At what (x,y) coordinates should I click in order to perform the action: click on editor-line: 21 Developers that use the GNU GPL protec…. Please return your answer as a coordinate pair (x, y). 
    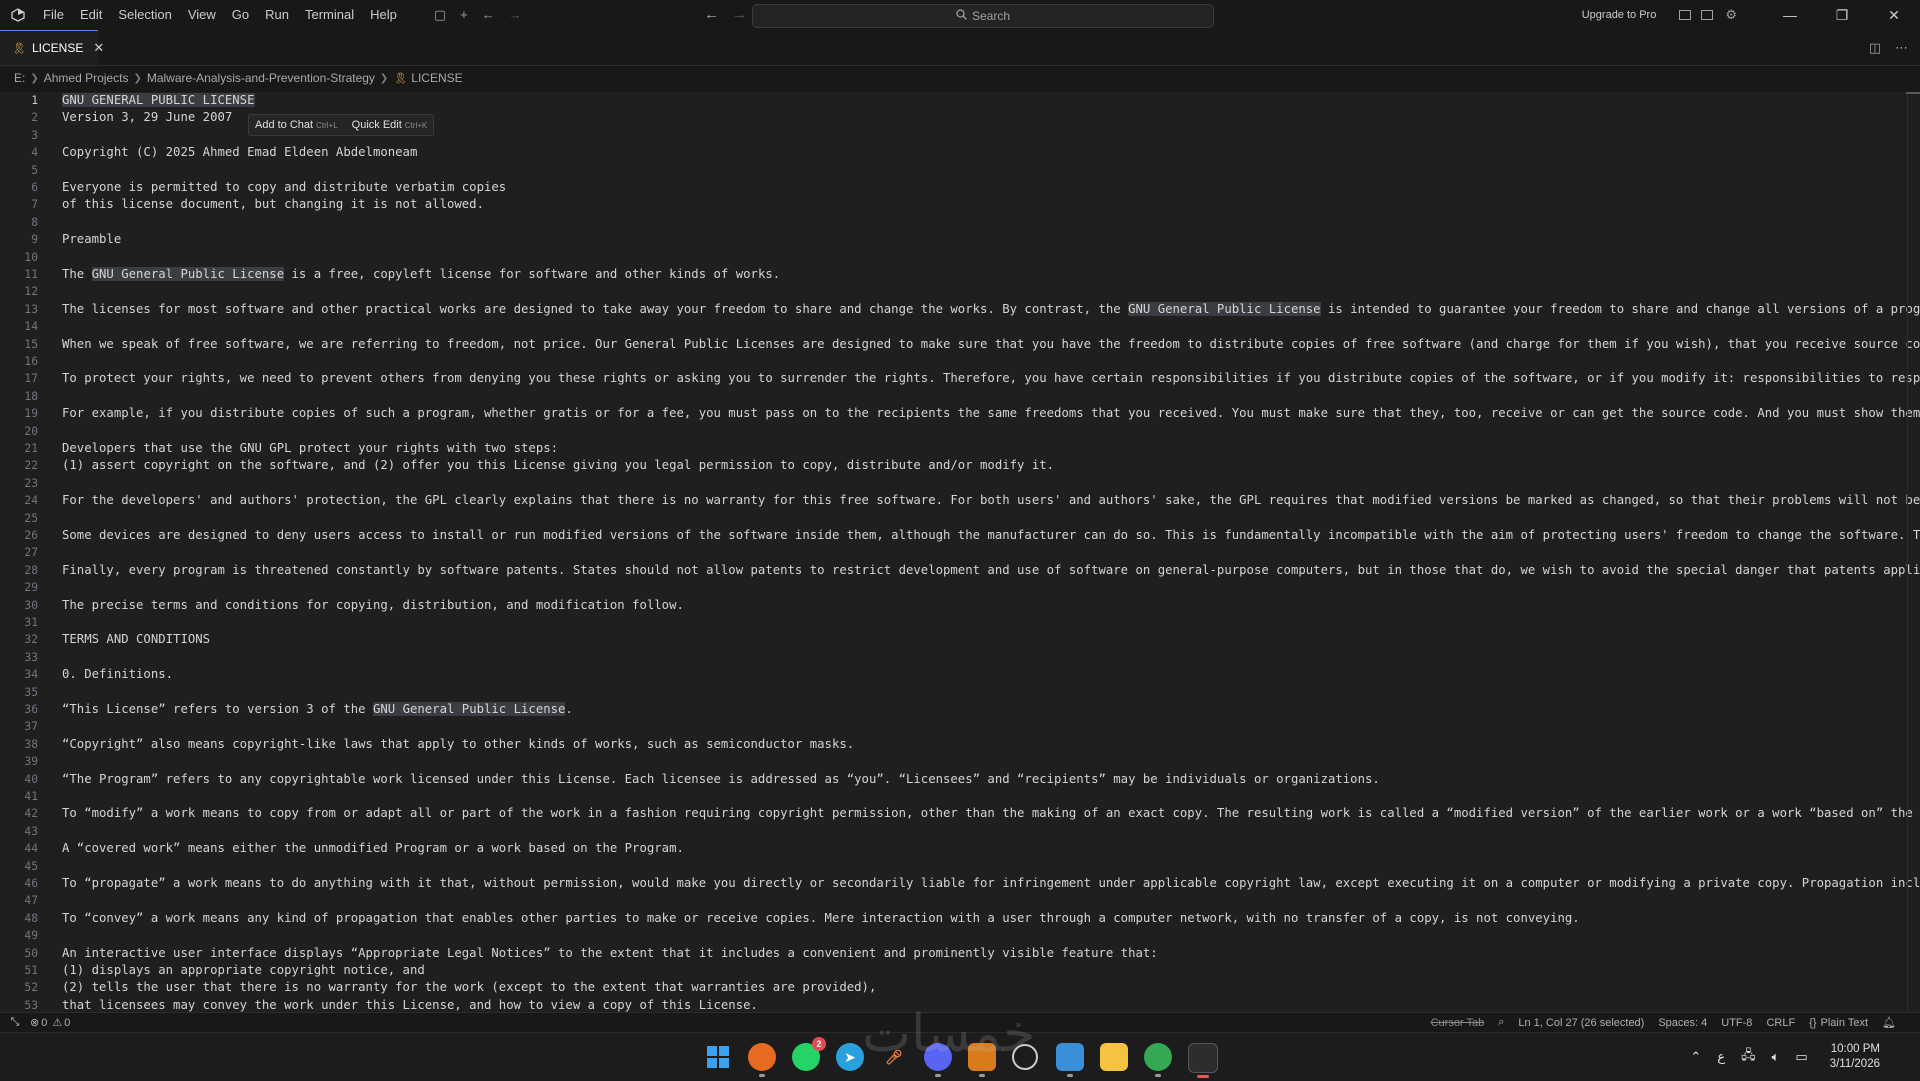
    Looking at the image, I should click on (960, 448).